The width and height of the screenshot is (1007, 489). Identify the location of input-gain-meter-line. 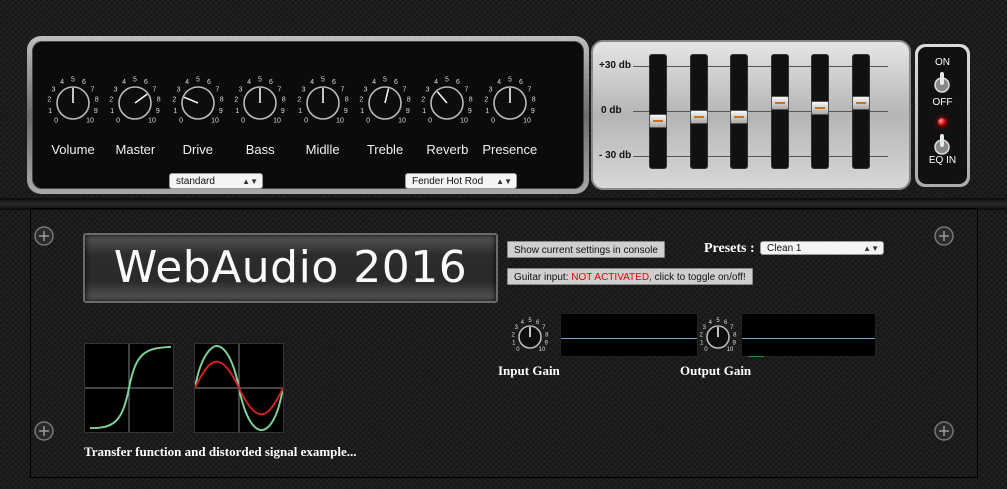
(629, 338).